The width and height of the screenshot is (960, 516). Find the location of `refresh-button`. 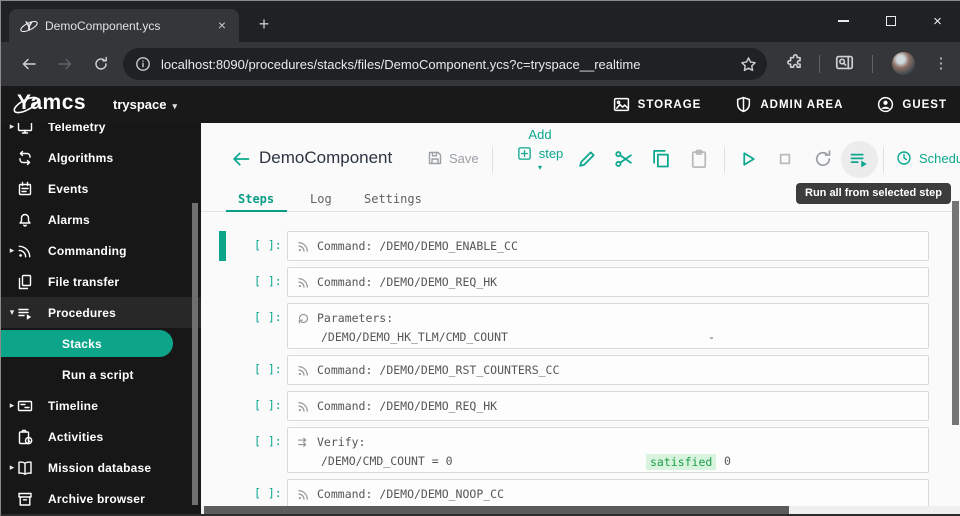

refresh-button is located at coordinates (823, 159).